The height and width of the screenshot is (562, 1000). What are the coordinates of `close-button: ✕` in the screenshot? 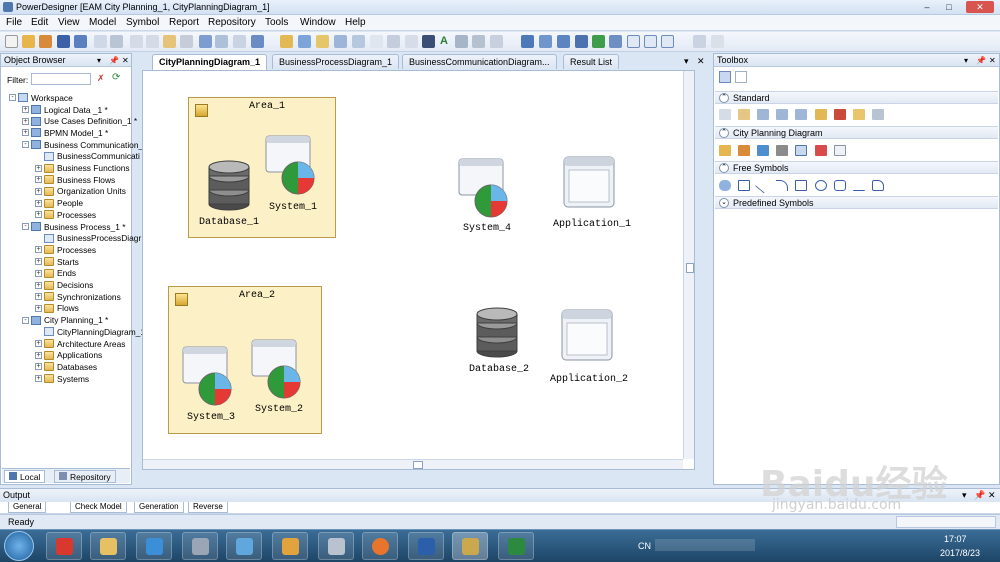 It's located at (980, 7).